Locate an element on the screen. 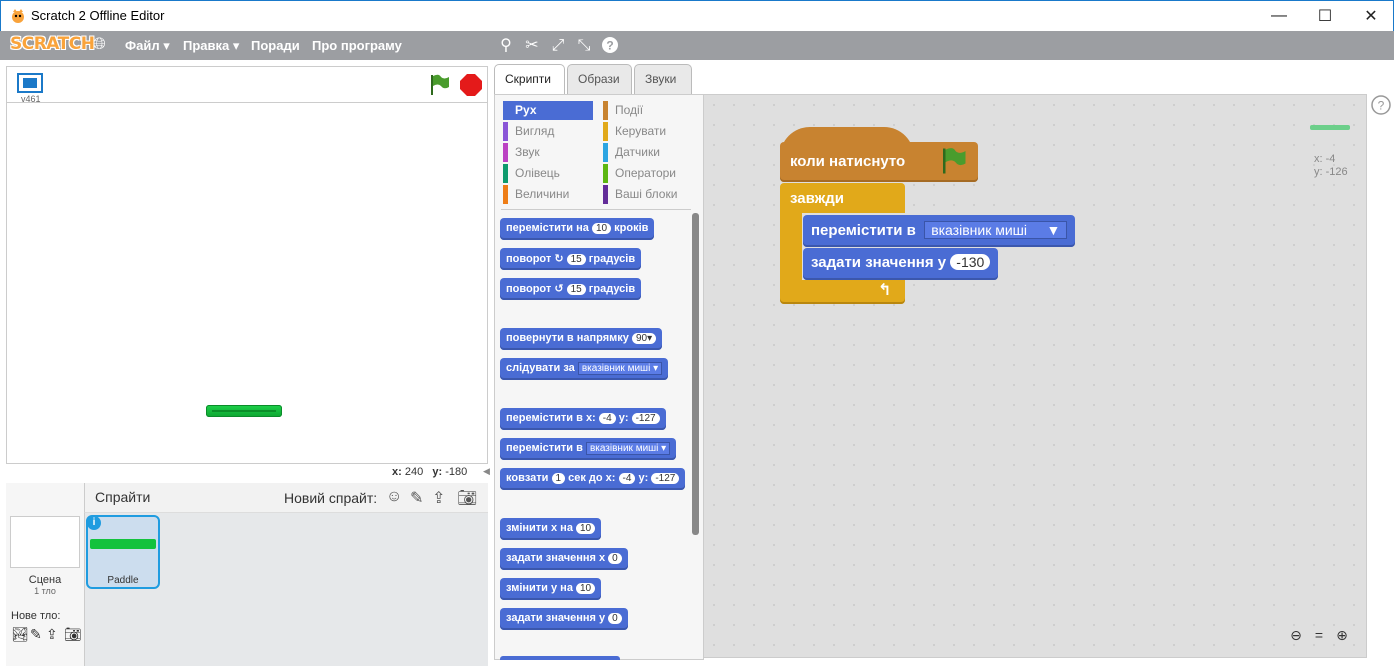  block-turn-right: поворот ↻ 15 градусів is located at coordinates (571, 259).